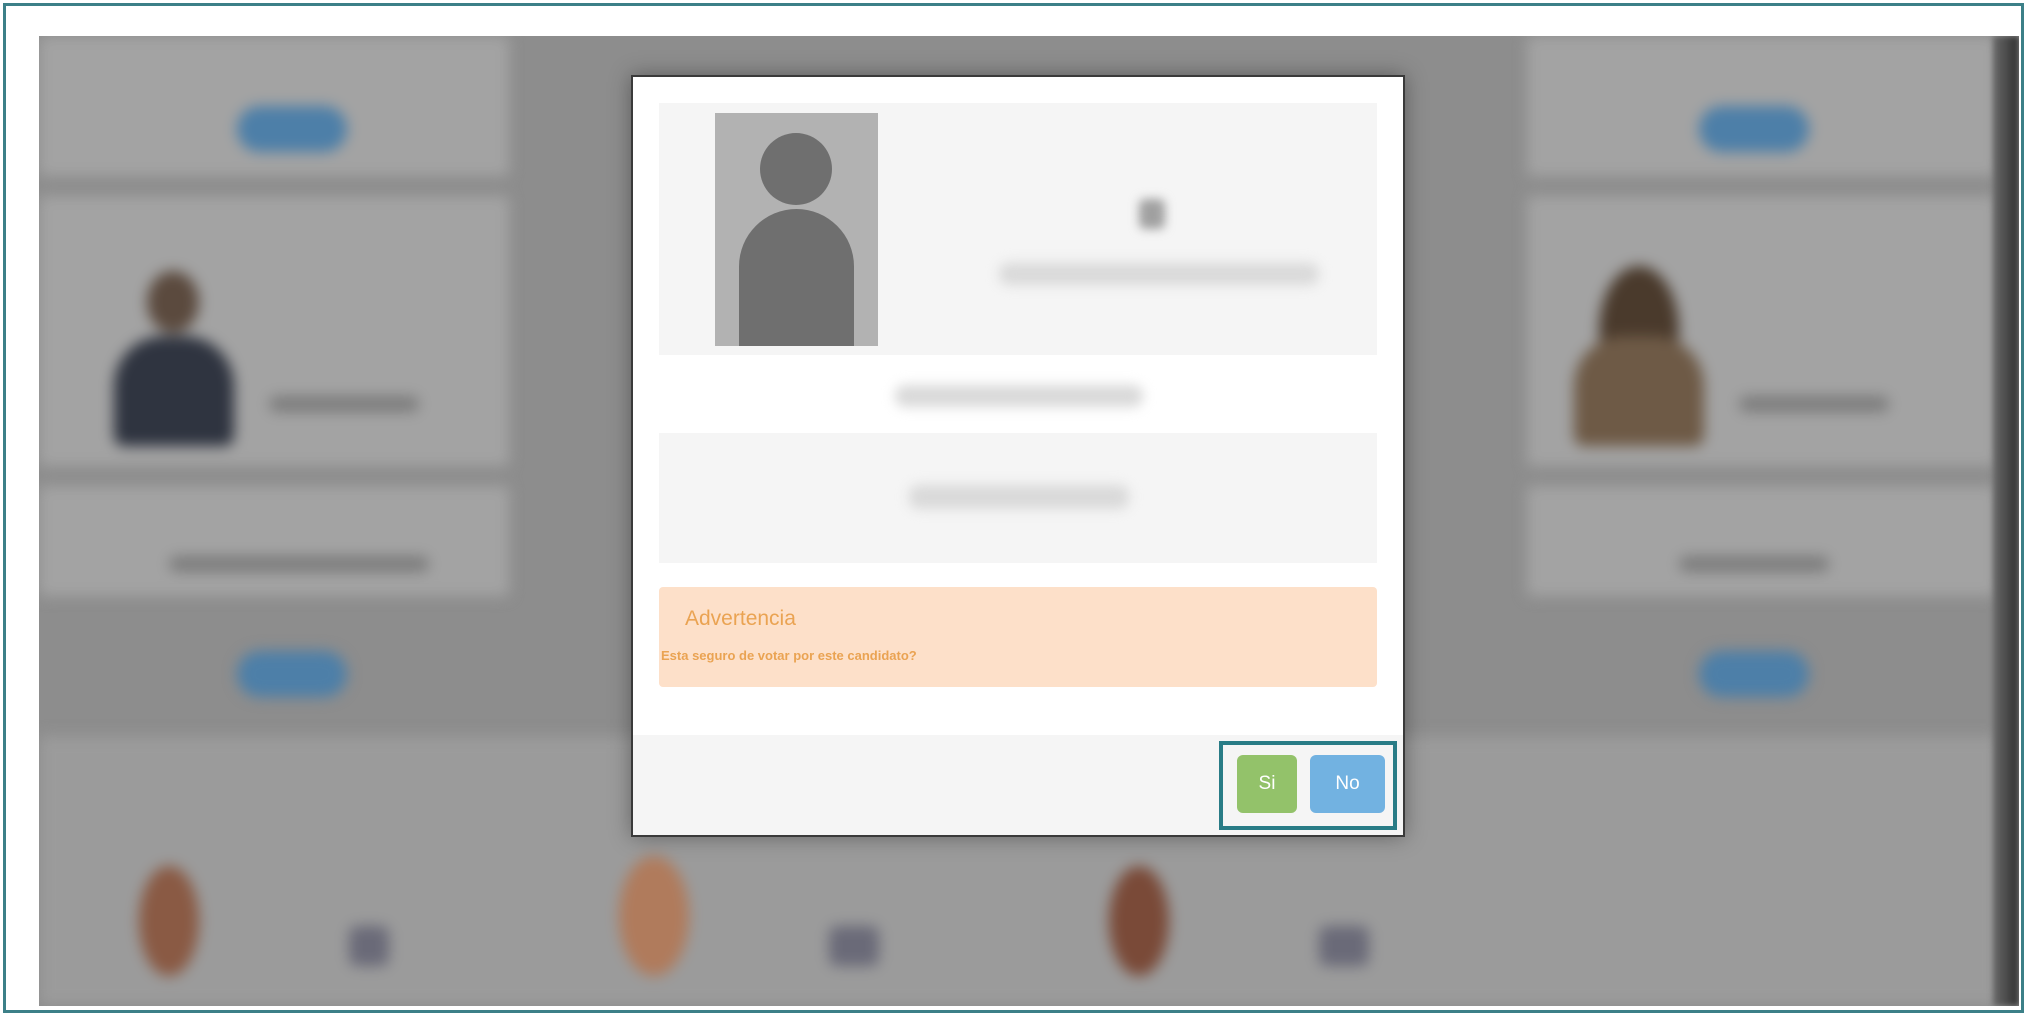  What do you see at coordinates (2006, 521) in the screenshot?
I see `bg-edge-shadow` at bounding box center [2006, 521].